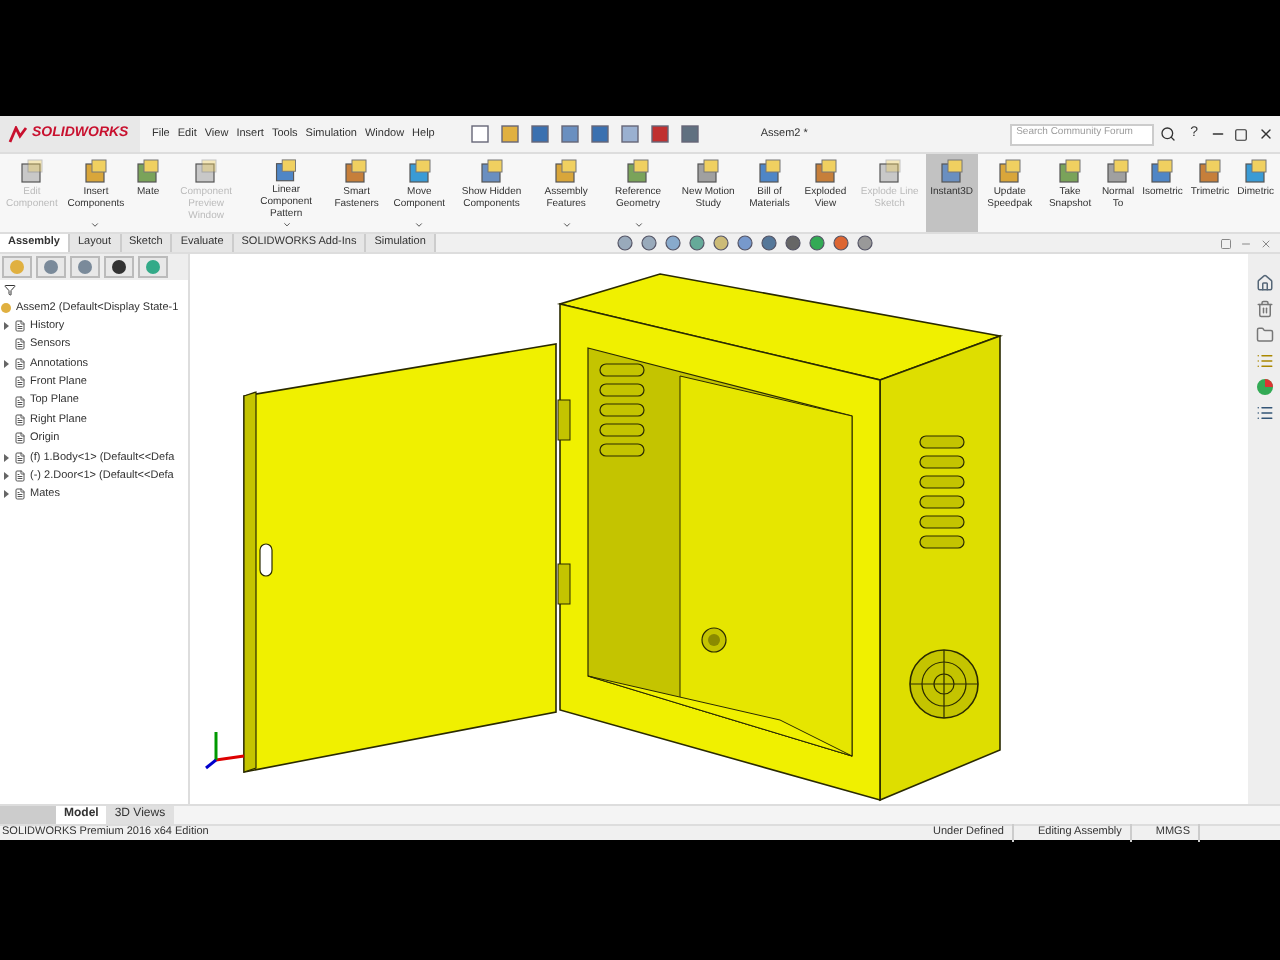  I want to click on ds-logo-icon, so click(18, 134).